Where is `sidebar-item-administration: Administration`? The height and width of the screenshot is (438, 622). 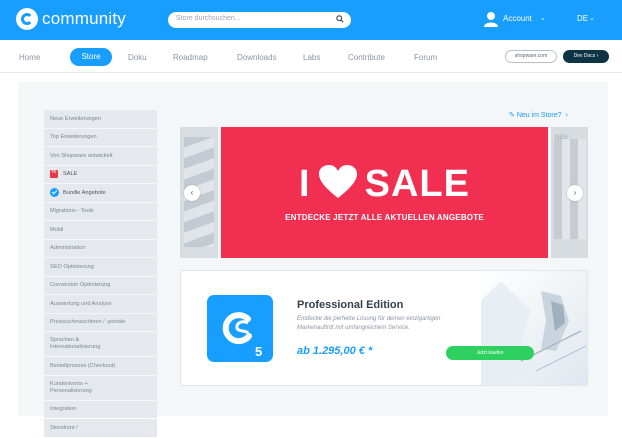 sidebar-item-administration: Administration is located at coordinates (100, 248).